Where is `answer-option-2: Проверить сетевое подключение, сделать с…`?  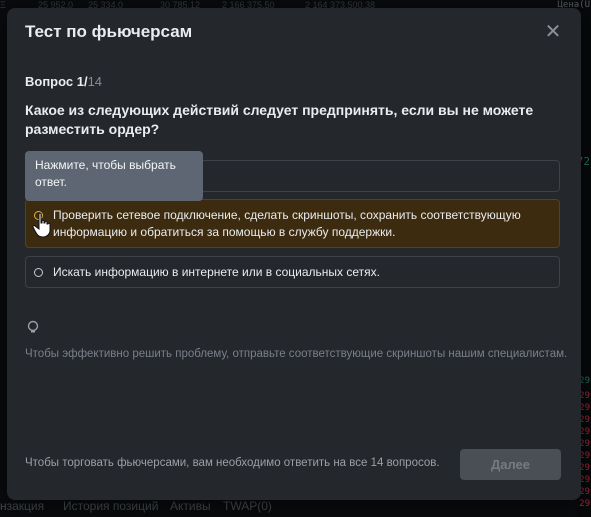
answer-option-2: Проверить сетевое подключение, сделать с… is located at coordinates (292, 223).